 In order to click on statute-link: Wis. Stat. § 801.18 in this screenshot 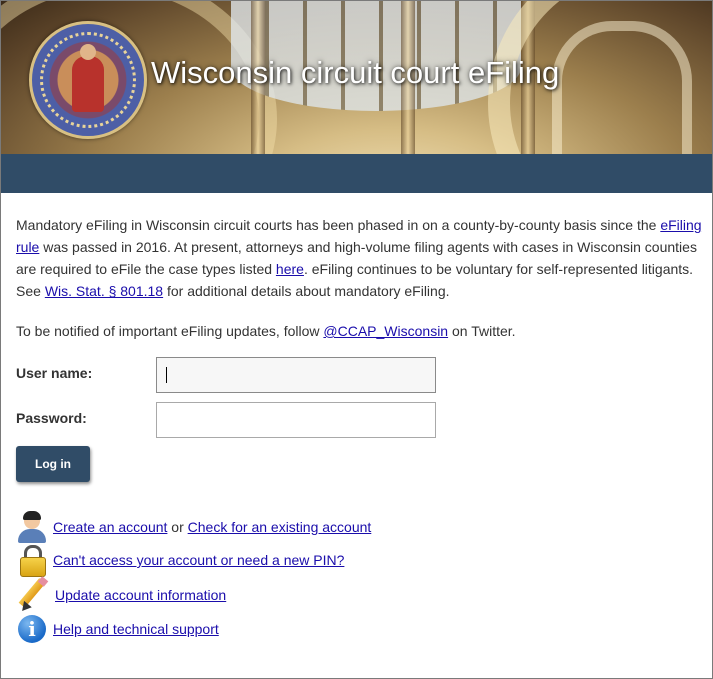, I will do `click(104, 291)`.